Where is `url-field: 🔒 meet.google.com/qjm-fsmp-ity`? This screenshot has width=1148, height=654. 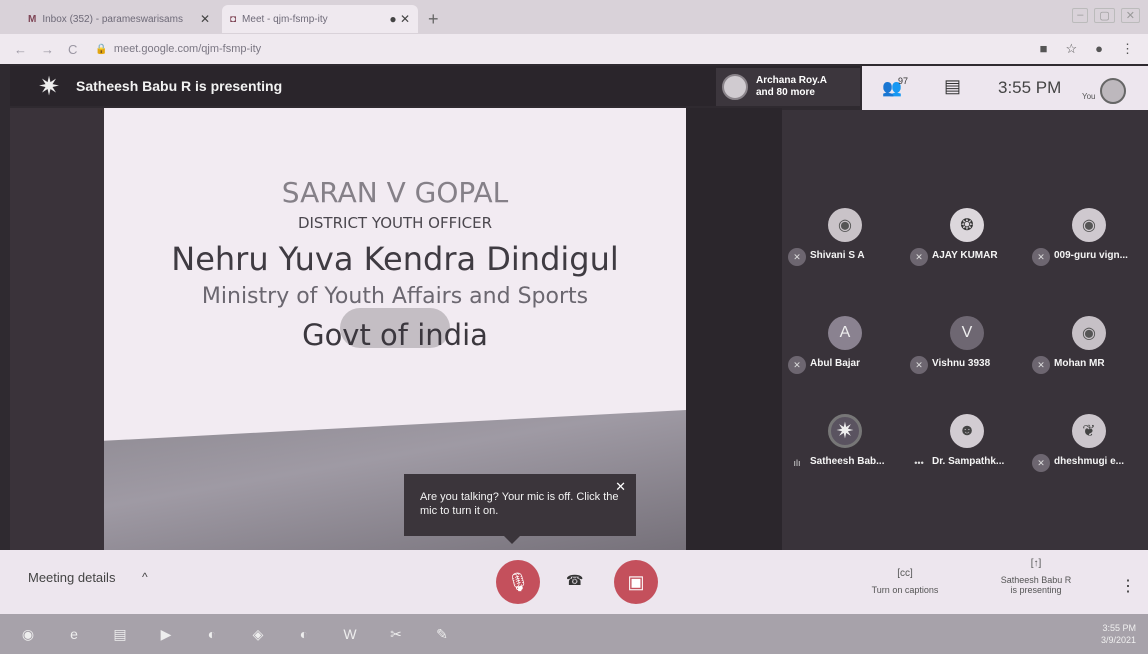
url-field: 🔒 meet.google.com/qjm-fsmp-ity is located at coordinates (178, 49).